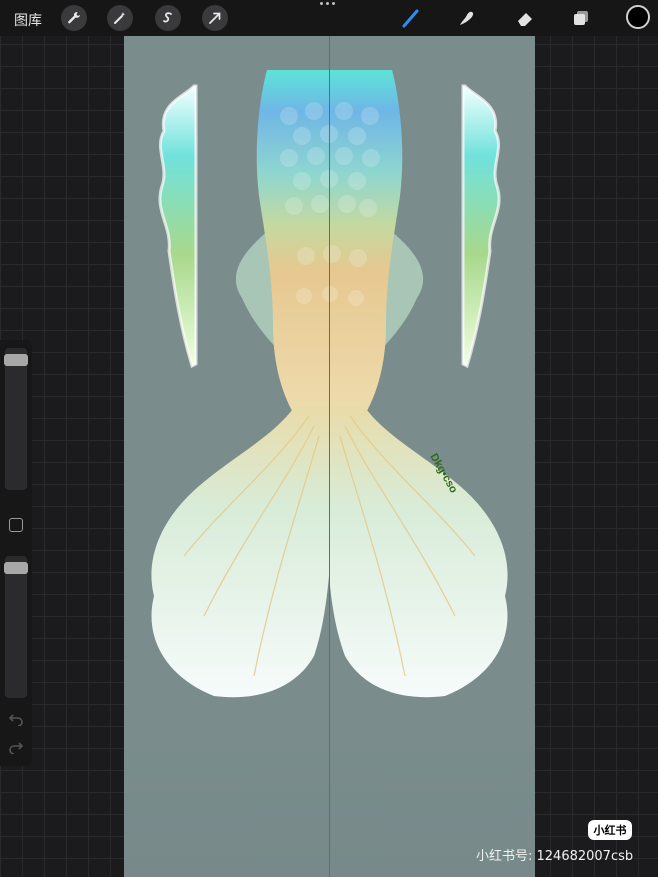  What do you see at coordinates (327, 3) in the screenshot?
I see `more-dots-icon` at bounding box center [327, 3].